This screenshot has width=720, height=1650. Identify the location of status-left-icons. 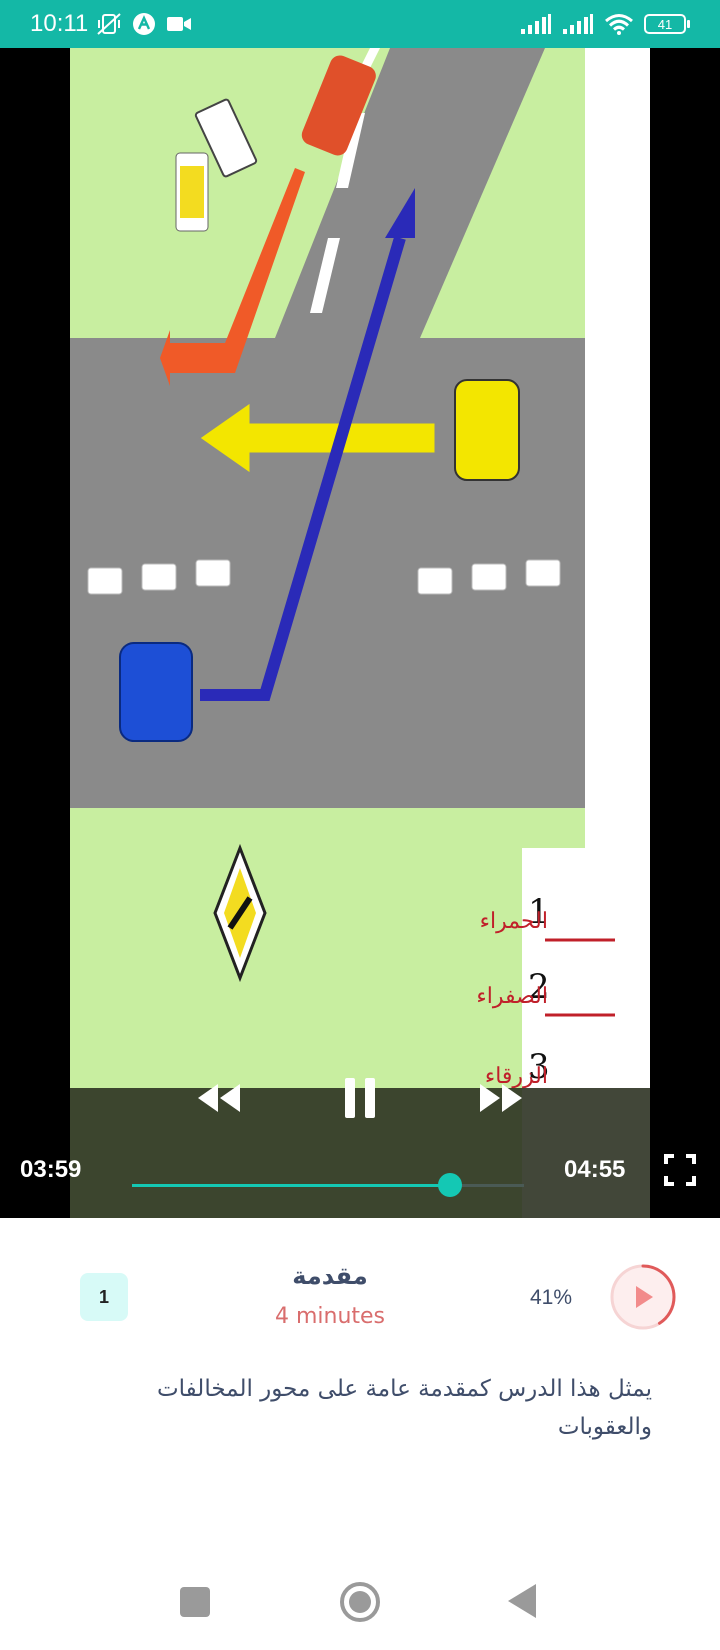
(144, 24).